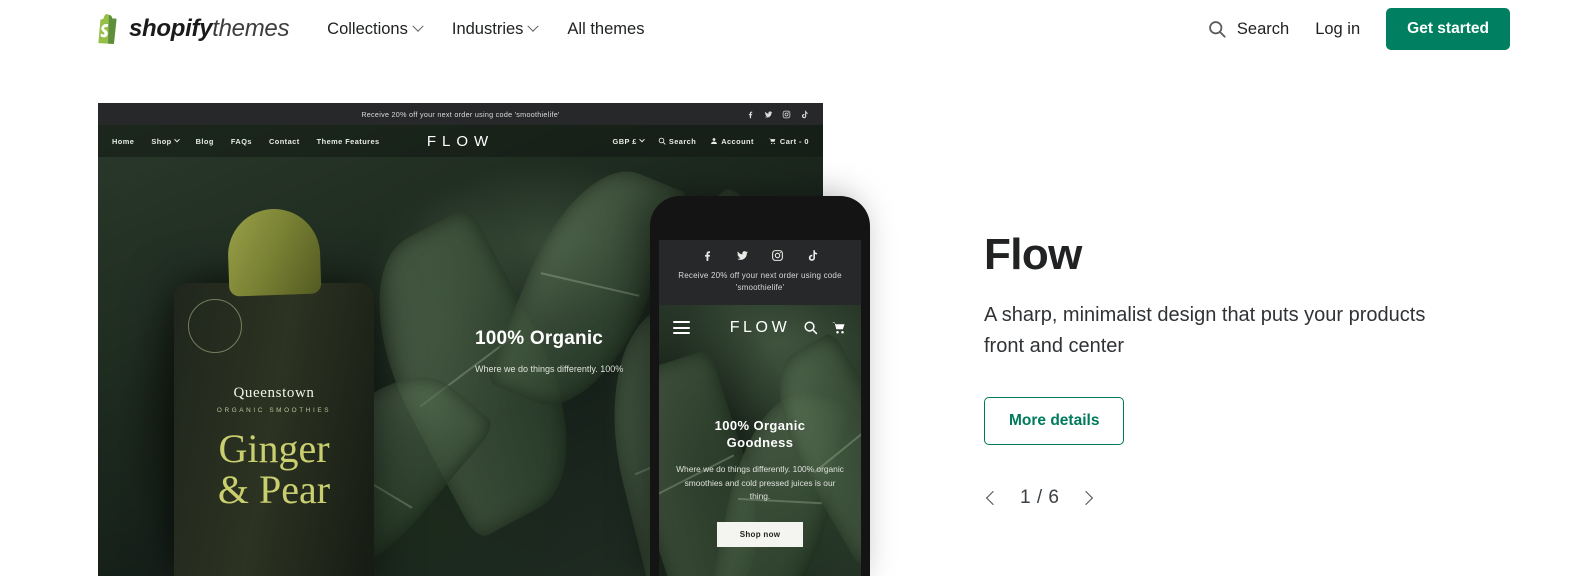 This screenshot has width=1580, height=576. I want to click on mobile-nav: FLOW, so click(760, 328).